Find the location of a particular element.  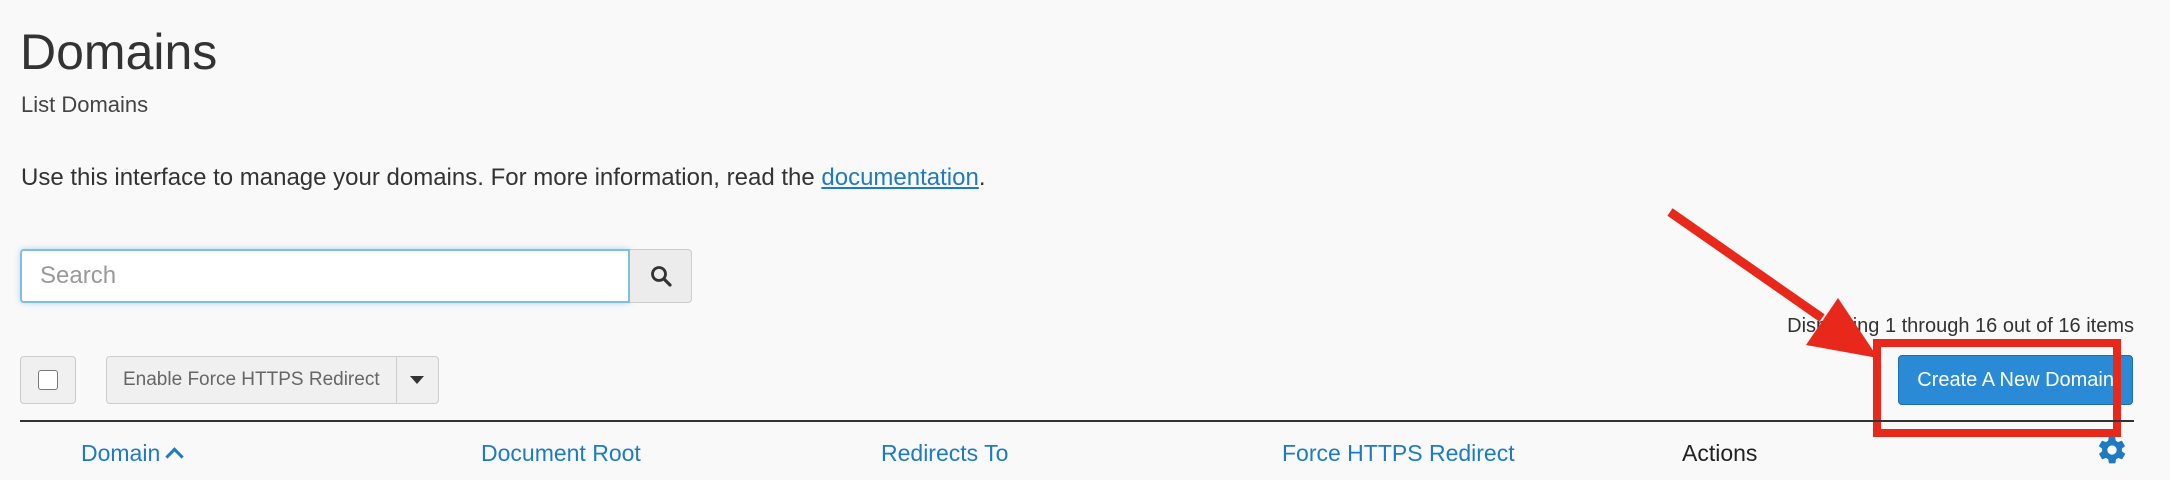

pagination-summary: Displaying 1 through 16 out of 16 items is located at coordinates (1960, 326).